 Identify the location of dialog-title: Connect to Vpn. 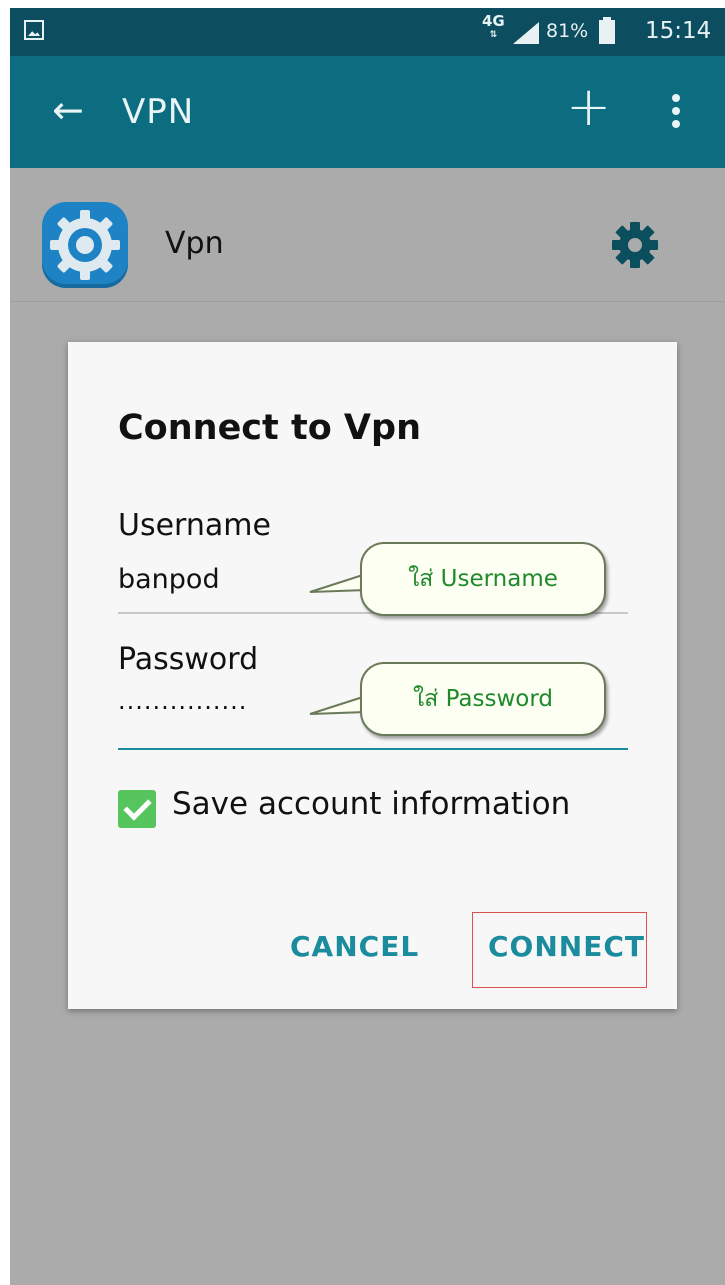
(269, 428).